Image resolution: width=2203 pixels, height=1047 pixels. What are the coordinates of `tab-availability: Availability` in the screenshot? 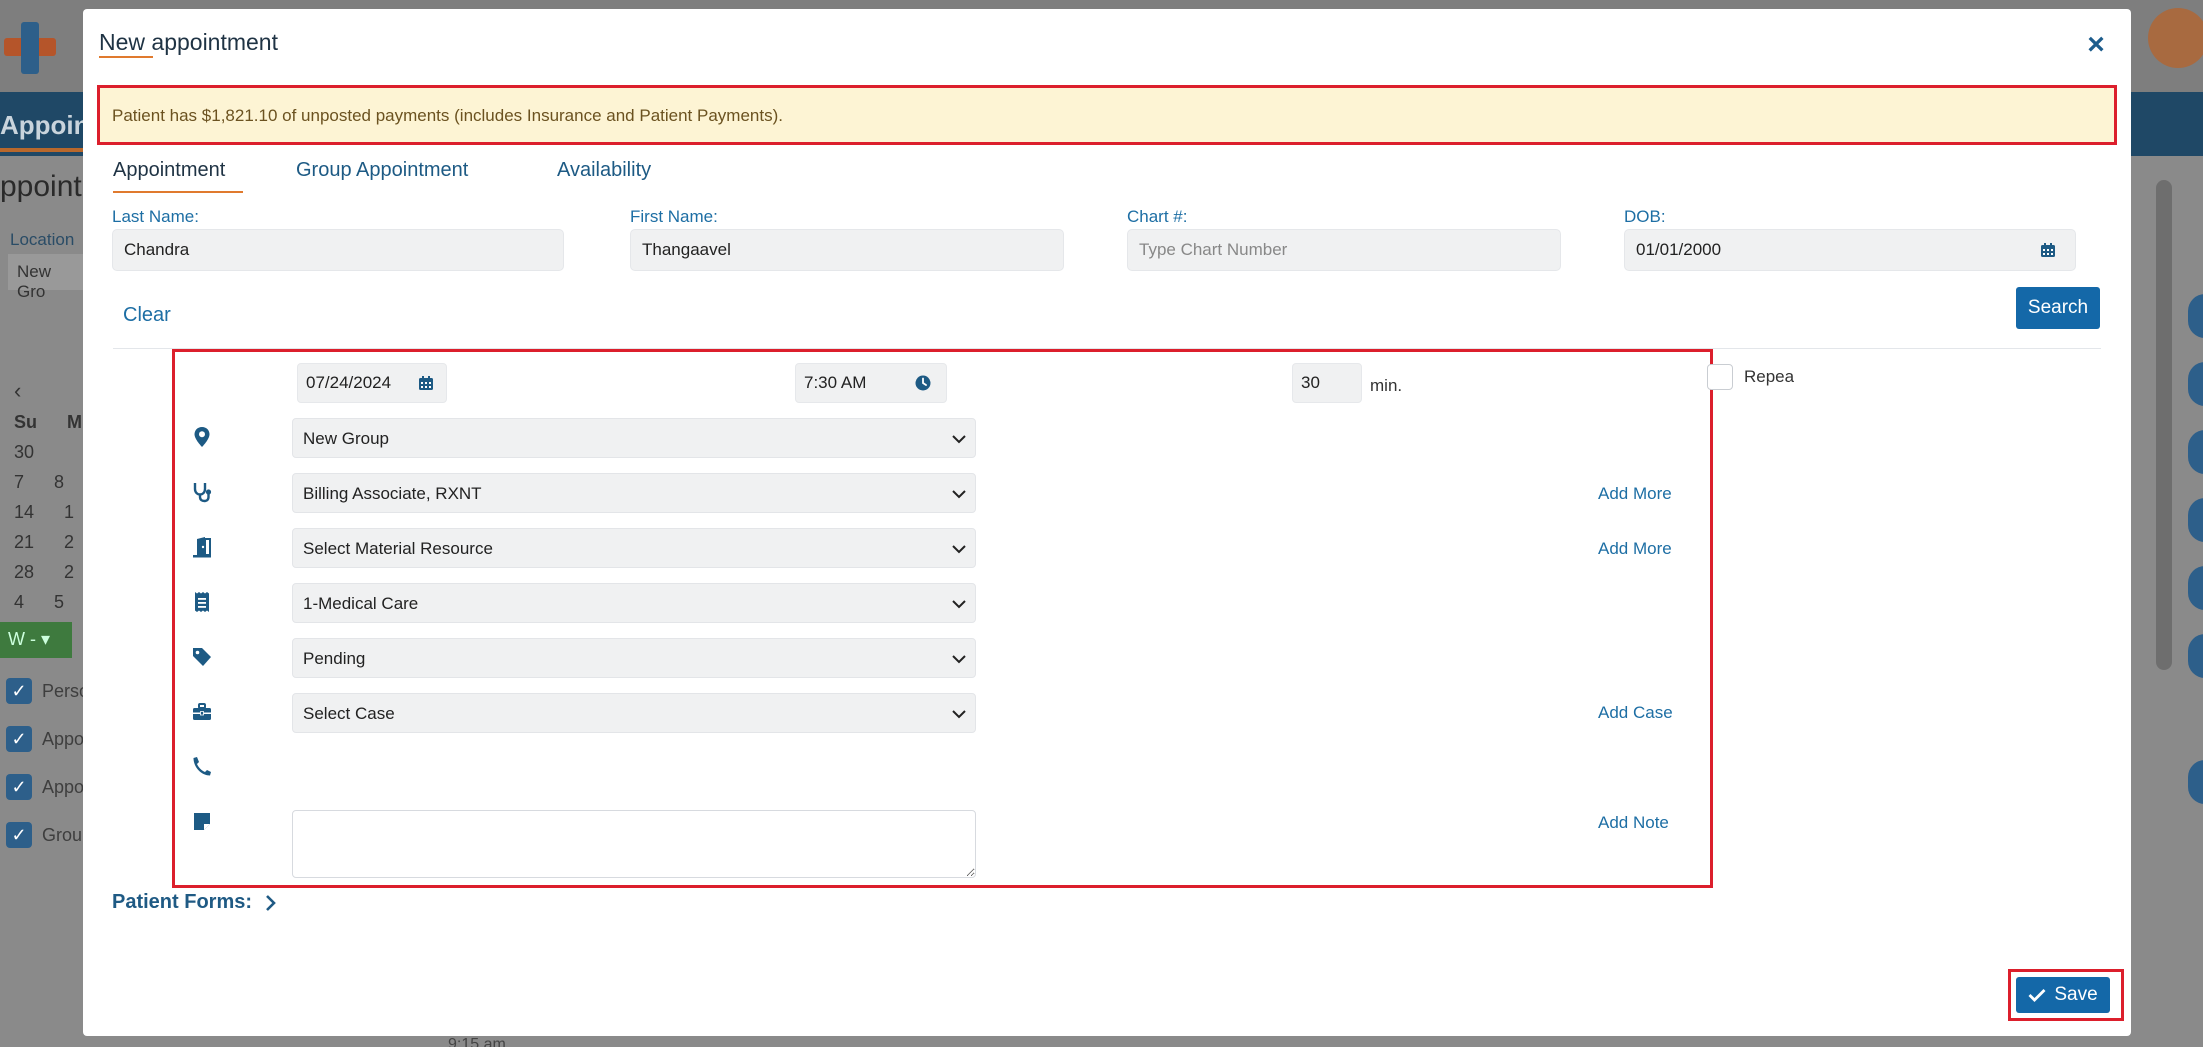 It's located at (604, 170).